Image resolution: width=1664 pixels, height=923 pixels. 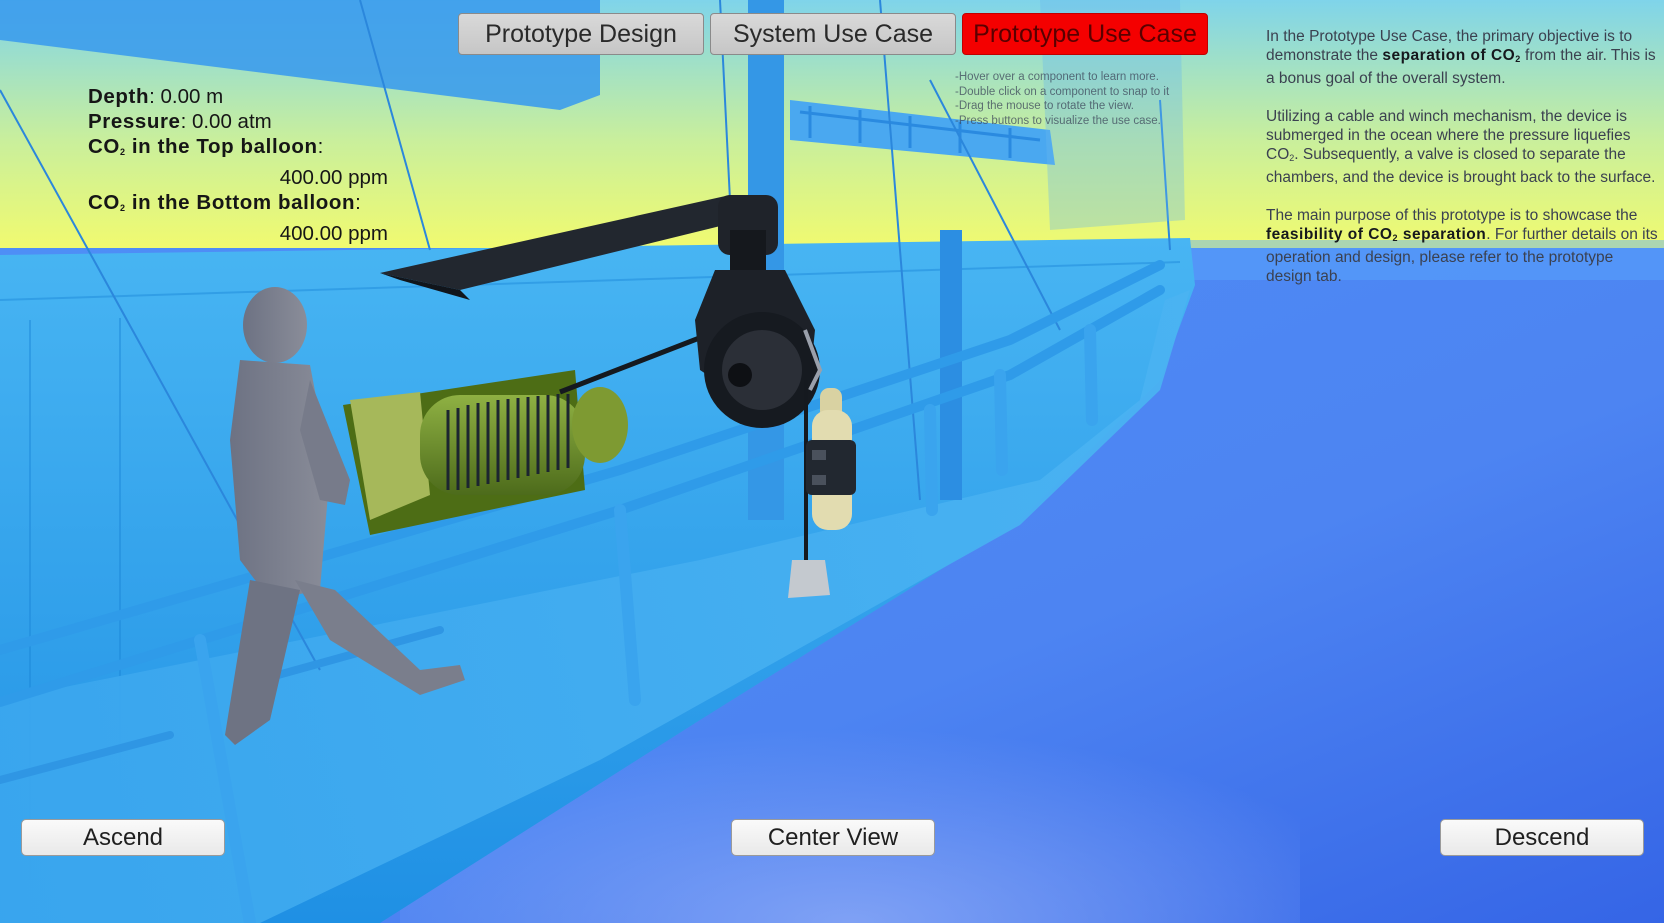 I want to click on pressure-readout: Pressure: 0.00 atm, so click(x=238, y=121).